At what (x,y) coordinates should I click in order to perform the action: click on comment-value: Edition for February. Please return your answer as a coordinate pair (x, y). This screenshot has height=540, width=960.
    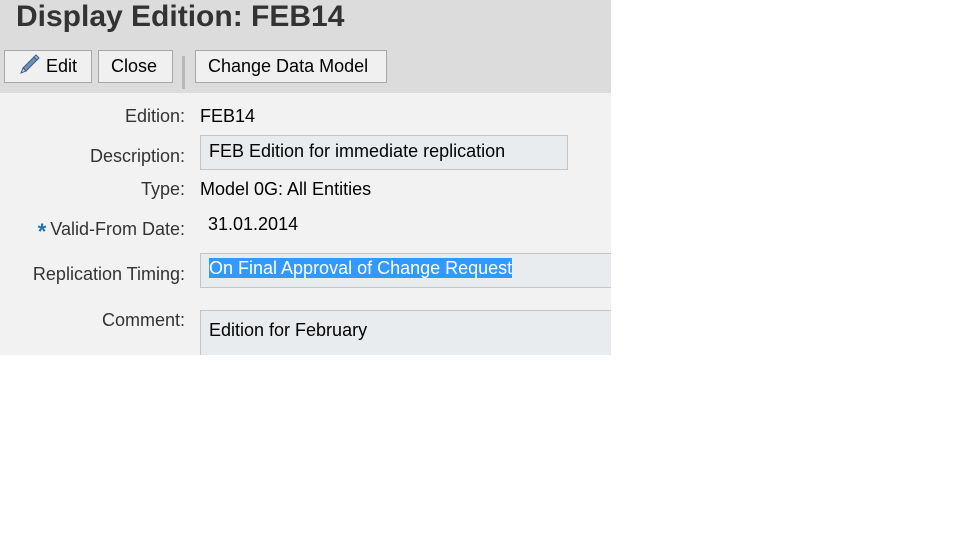
    Looking at the image, I should click on (288, 330).